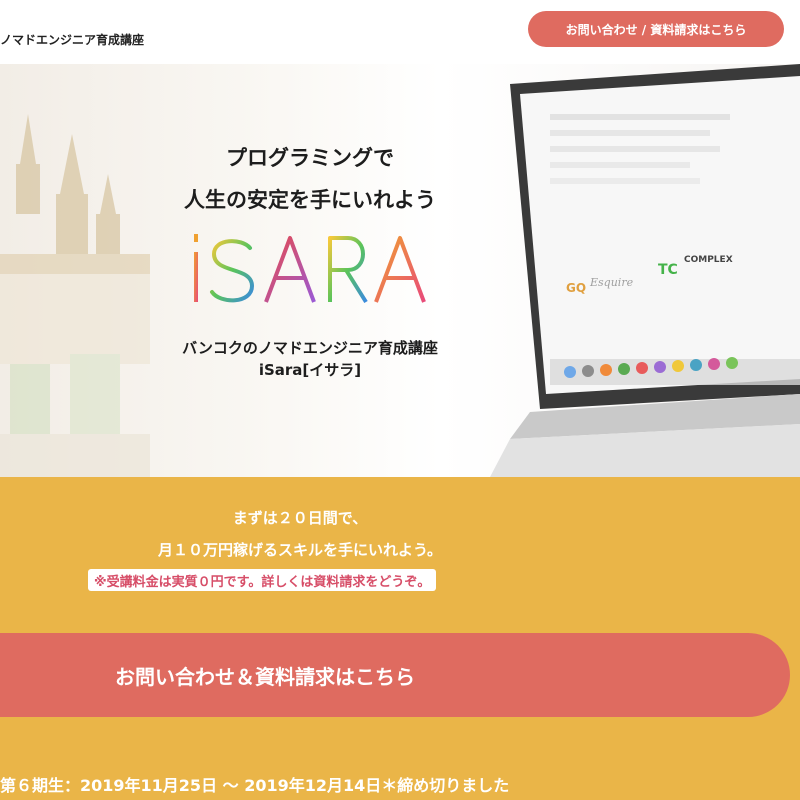  What do you see at coordinates (576, 288) in the screenshot?
I see `laptop-brand-gq: GQ` at bounding box center [576, 288].